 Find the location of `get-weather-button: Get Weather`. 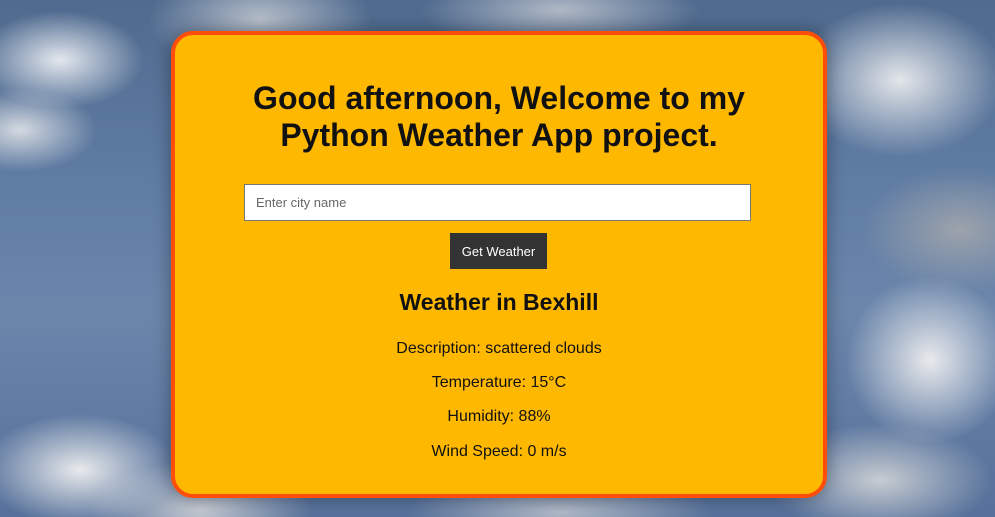

get-weather-button: Get Weather is located at coordinates (498, 251).